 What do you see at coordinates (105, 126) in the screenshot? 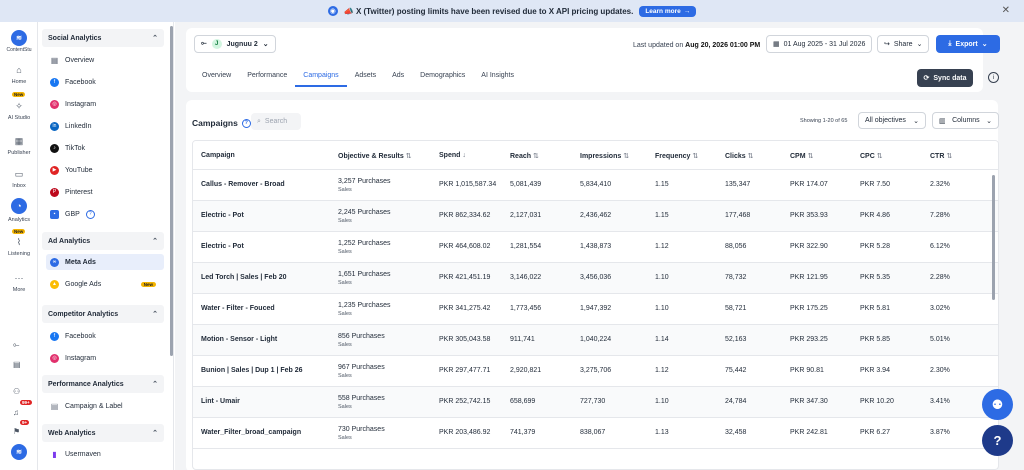
I see `sidebar-item-linkedin: in LinkedIn` at bounding box center [105, 126].